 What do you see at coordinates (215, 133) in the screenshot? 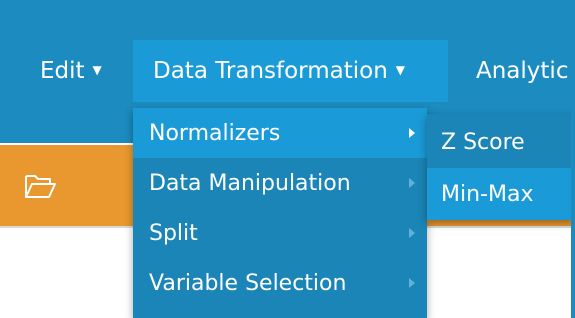
I see `menu-item-label: Normalizers` at bounding box center [215, 133].